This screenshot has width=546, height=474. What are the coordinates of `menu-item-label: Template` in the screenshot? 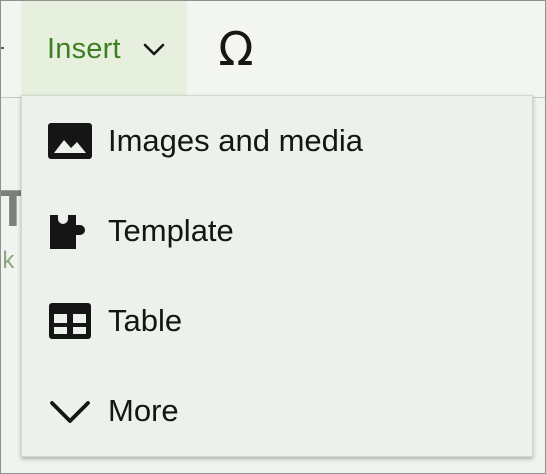 It's located at (171, 230).